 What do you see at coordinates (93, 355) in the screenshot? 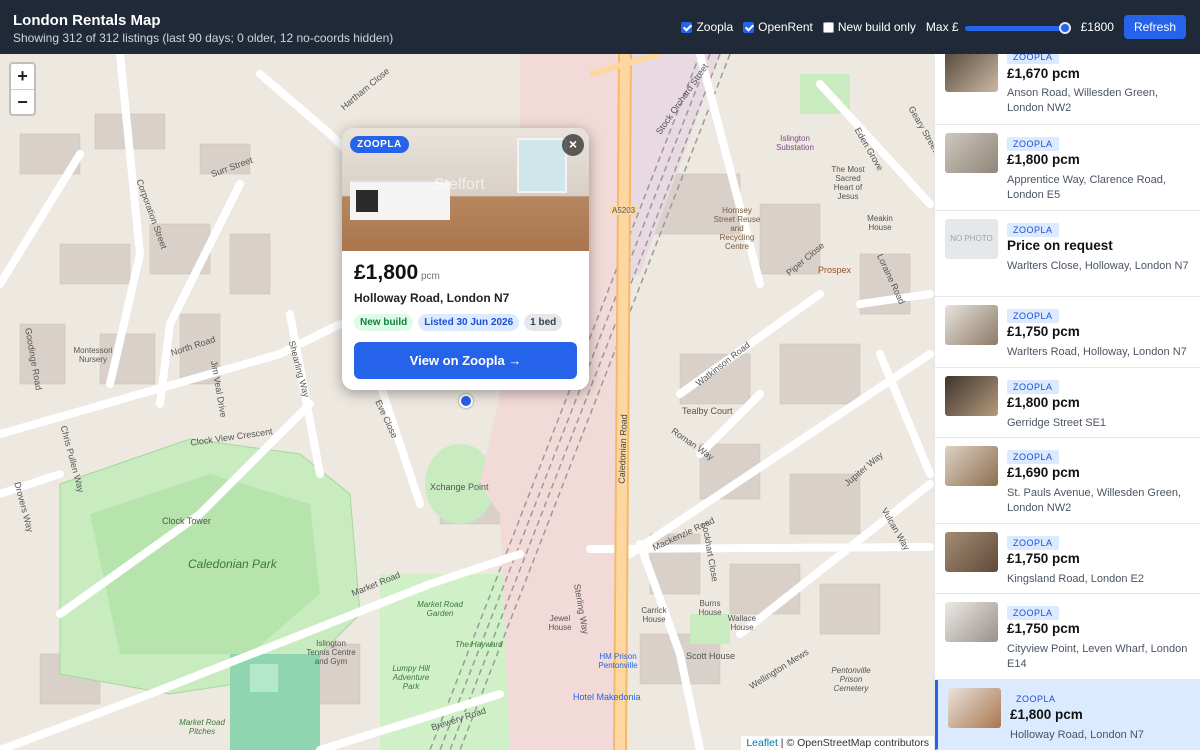
I see `map-label: Montessori Nursery` at bounding box center [93, 355].